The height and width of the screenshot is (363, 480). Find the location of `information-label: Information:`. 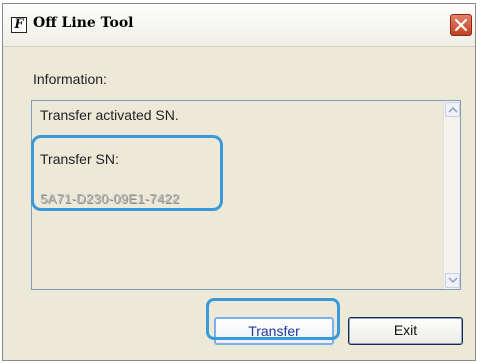

information-label: Information: is located at coordinates (70, 79).